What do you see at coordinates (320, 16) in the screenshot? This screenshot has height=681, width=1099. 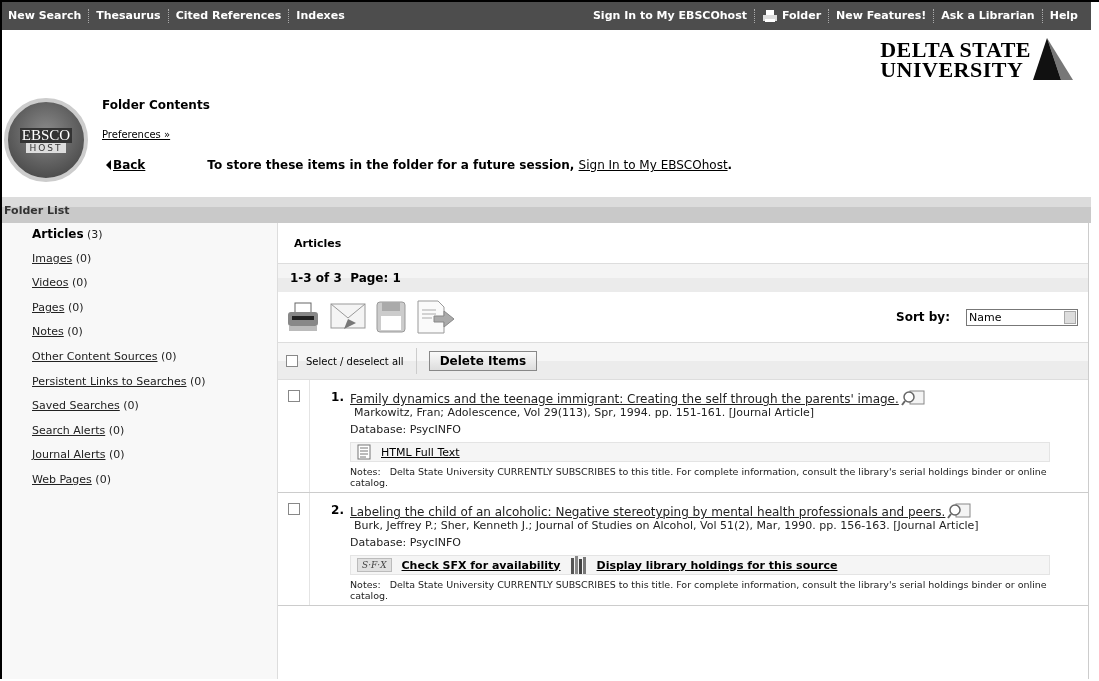 I see `nav-link: Indexes` at bounding box center [320, 16].